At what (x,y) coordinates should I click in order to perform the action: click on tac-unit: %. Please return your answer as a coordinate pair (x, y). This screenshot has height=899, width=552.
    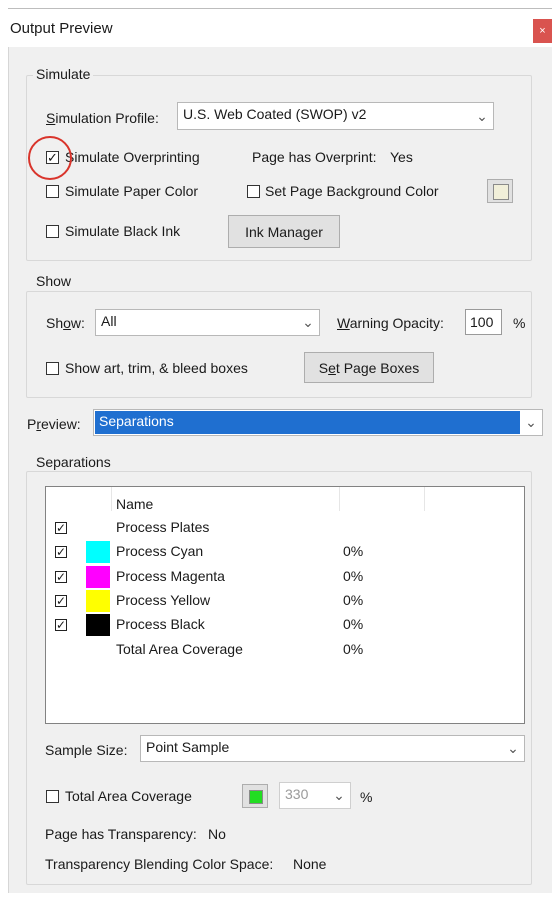
    Looking at the image, I should click on (366, 797).